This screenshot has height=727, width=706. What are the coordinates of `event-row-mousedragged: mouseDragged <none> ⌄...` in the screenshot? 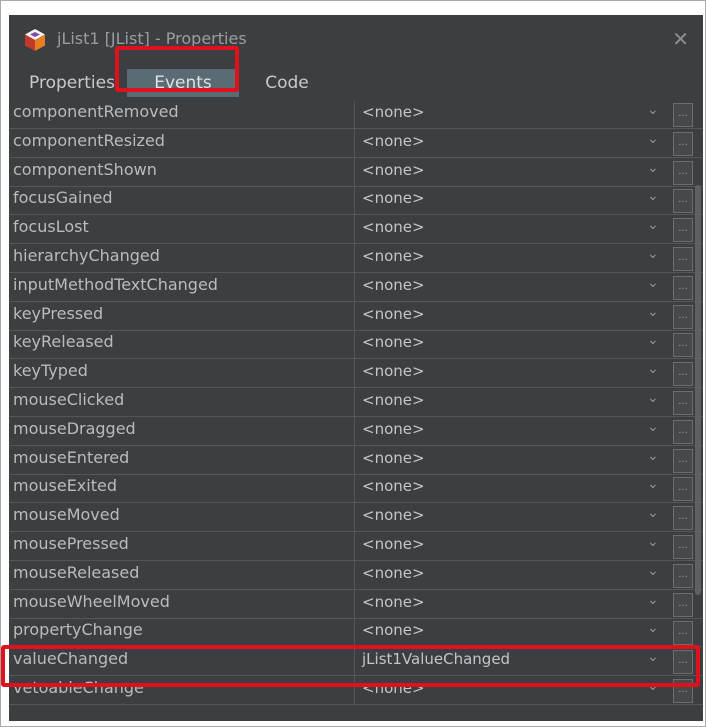 It's located at (356, 431).